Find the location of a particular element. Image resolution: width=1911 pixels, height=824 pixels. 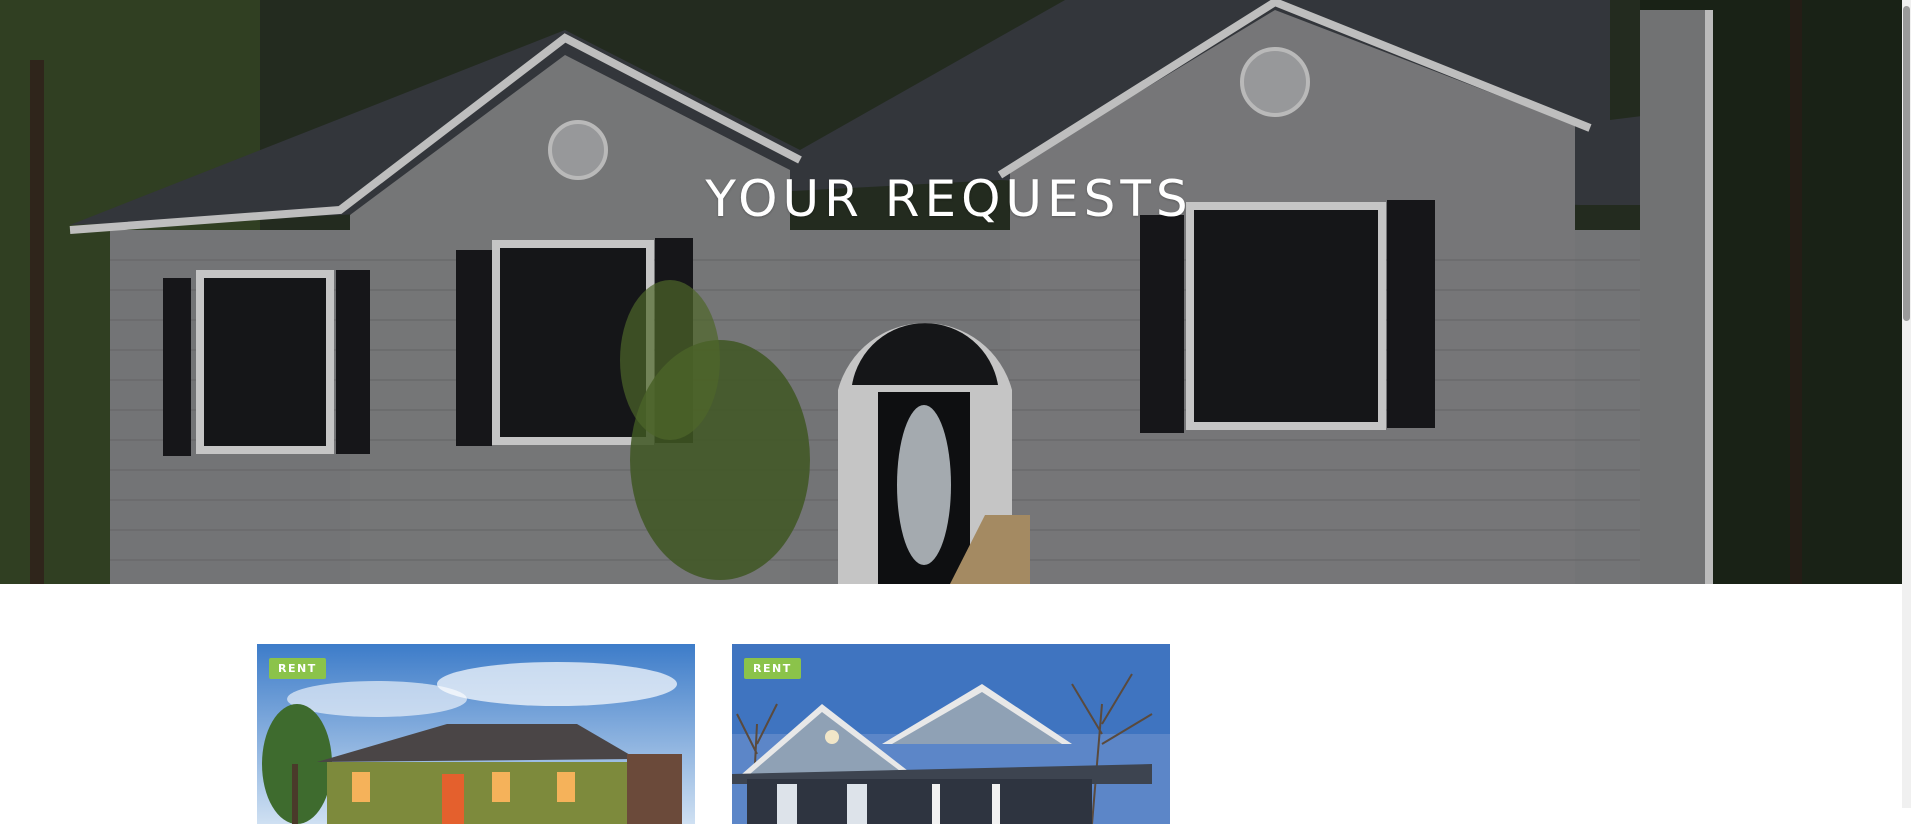

page-scrollbar is located at coordinates (1906, 404).